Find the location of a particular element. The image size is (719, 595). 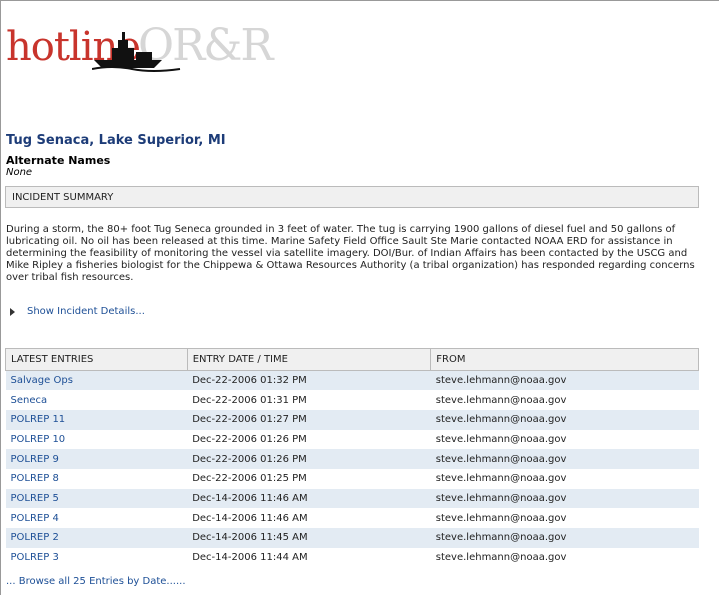

entry-title-link: POLREP 8 is located at coordinates (35, 478).